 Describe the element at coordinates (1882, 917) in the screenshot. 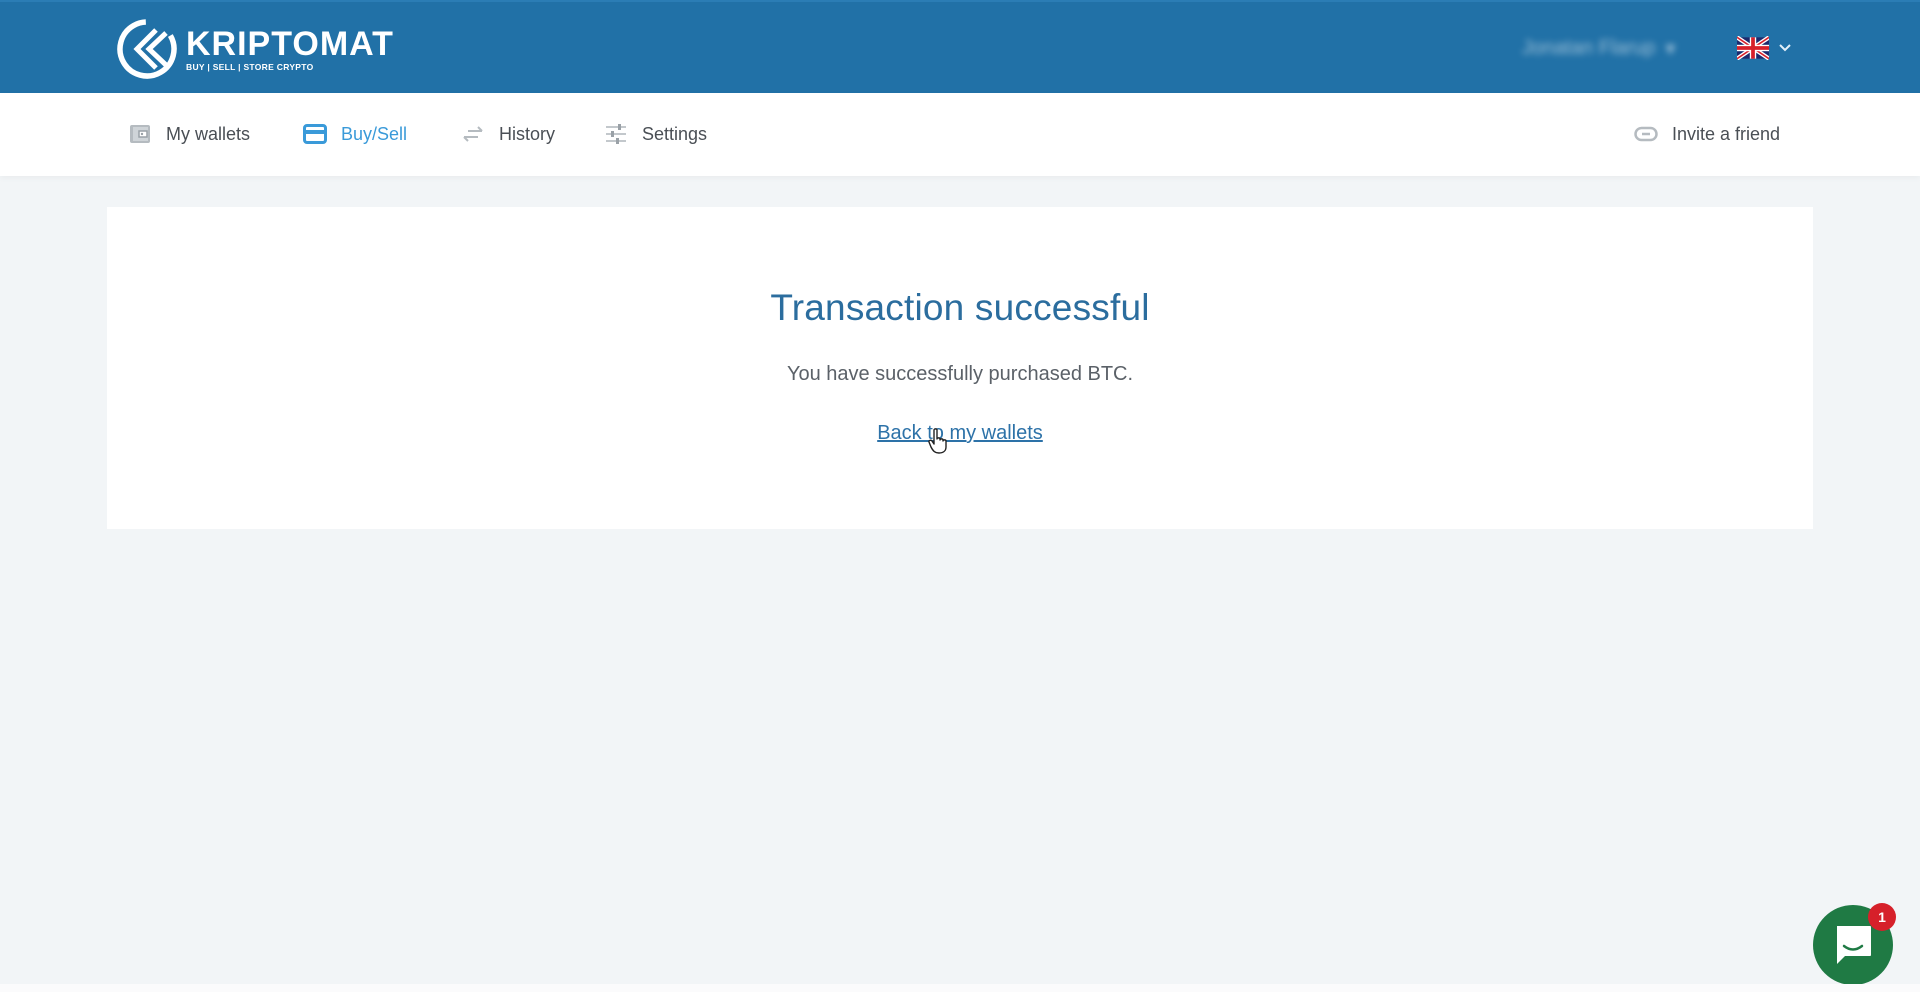

I see `unread-badge: 1` at that location.